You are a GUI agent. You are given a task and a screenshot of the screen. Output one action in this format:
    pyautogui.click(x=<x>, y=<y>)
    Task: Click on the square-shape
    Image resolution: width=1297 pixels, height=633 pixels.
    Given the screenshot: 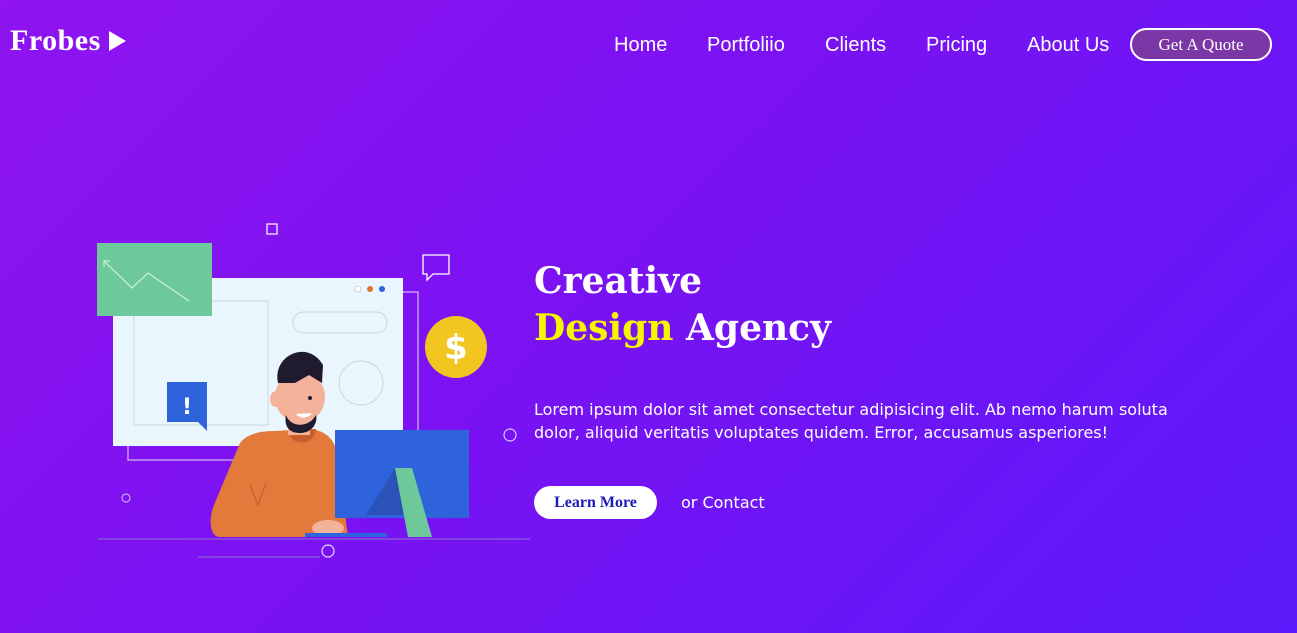 What is the action you would take?
    pyautogui.click(x=272, y=229)
    